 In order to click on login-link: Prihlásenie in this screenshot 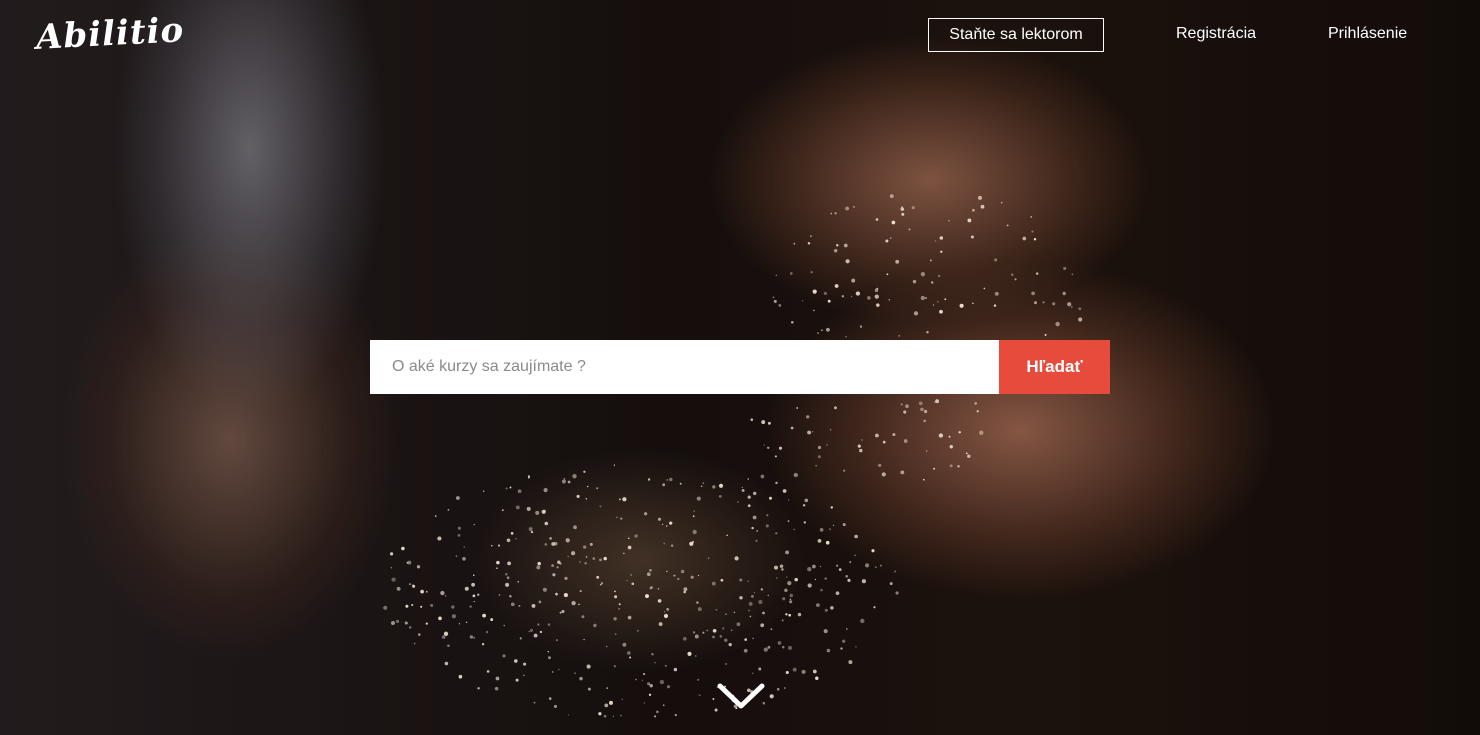, I will do `click(1367, 34)`.